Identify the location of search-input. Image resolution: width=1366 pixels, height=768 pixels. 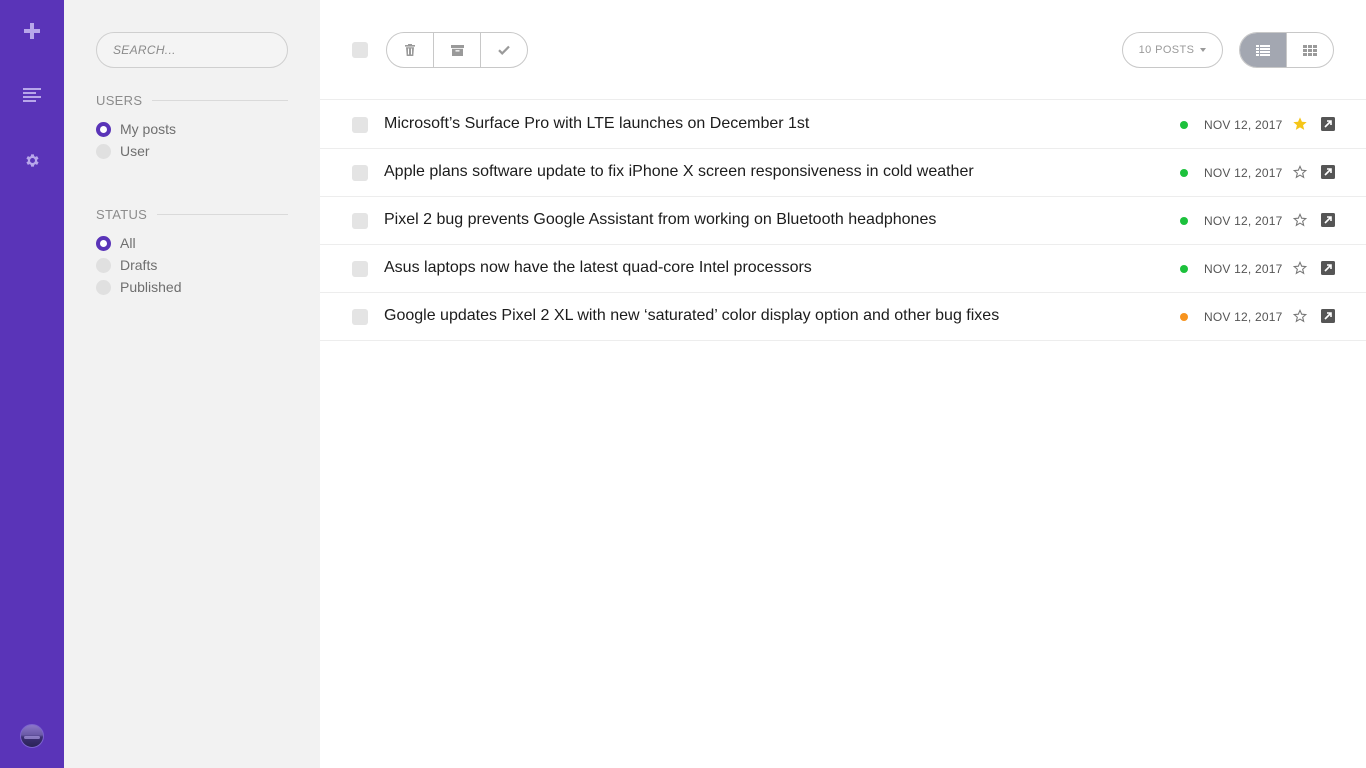
(192, 50).